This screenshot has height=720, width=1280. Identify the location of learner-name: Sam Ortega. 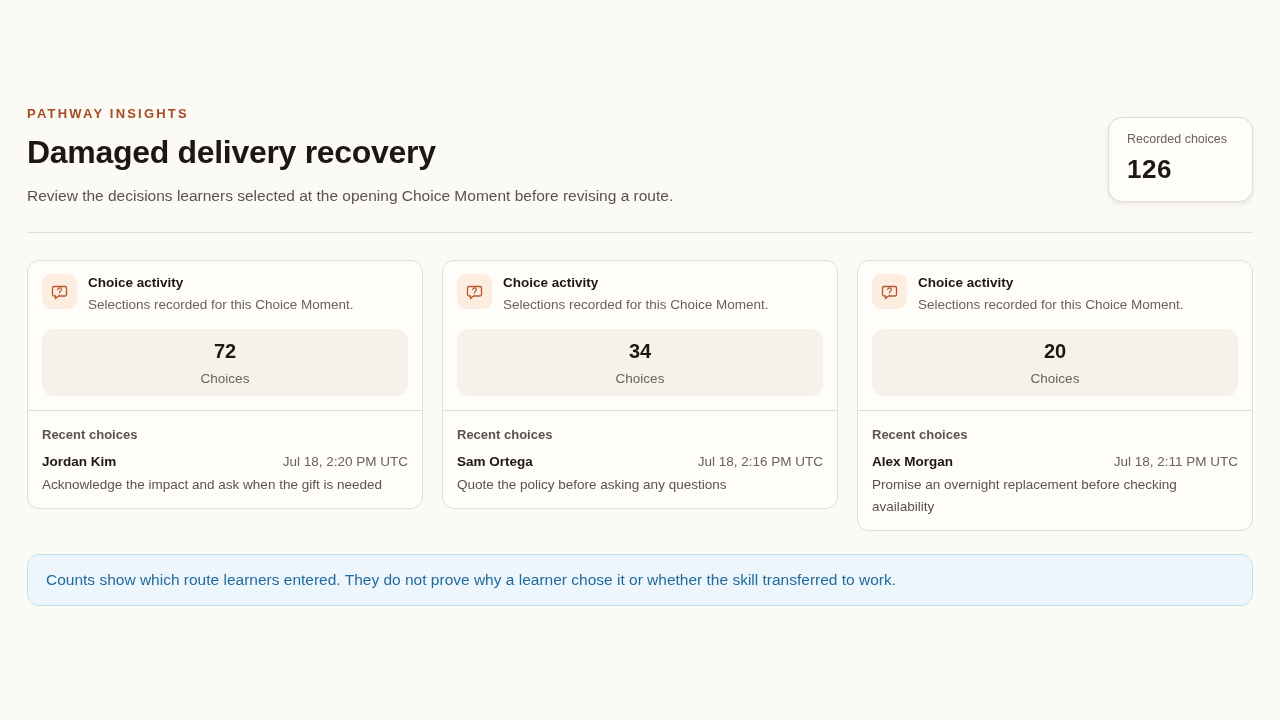
(495, 461).